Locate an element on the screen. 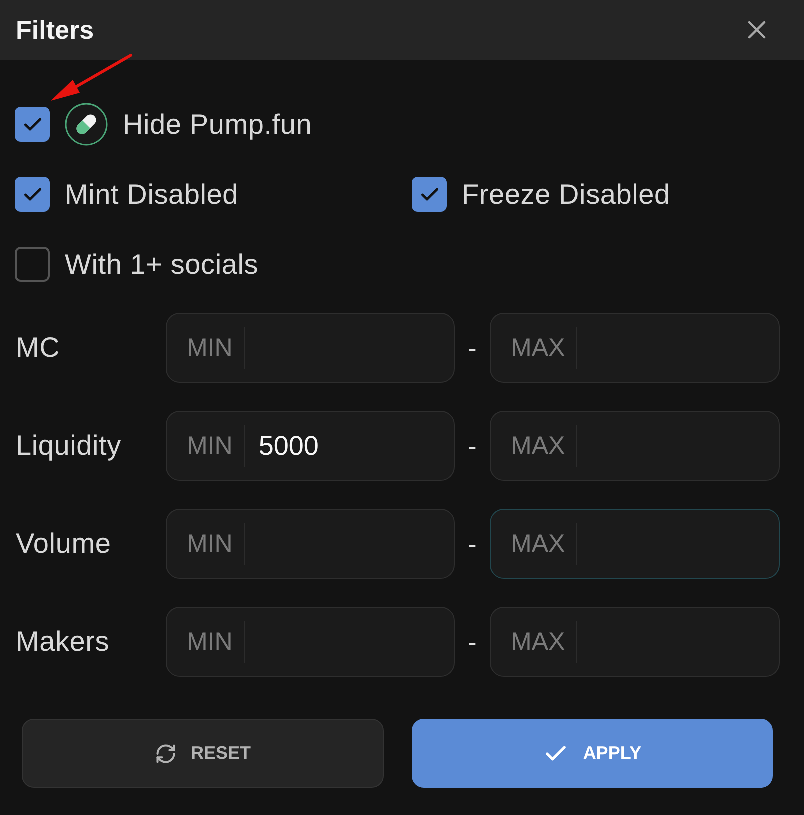  refresh-icon is located at coordinates (165, 753).